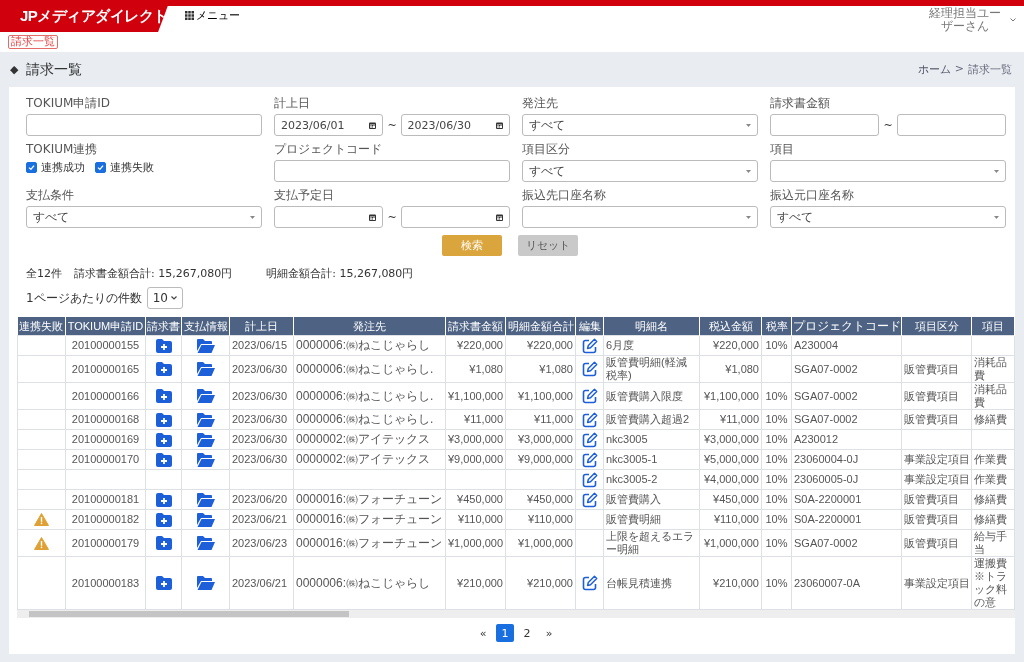 The image size is (1024, 662). I want to click on column-header: 請求書, so click(163, 326).